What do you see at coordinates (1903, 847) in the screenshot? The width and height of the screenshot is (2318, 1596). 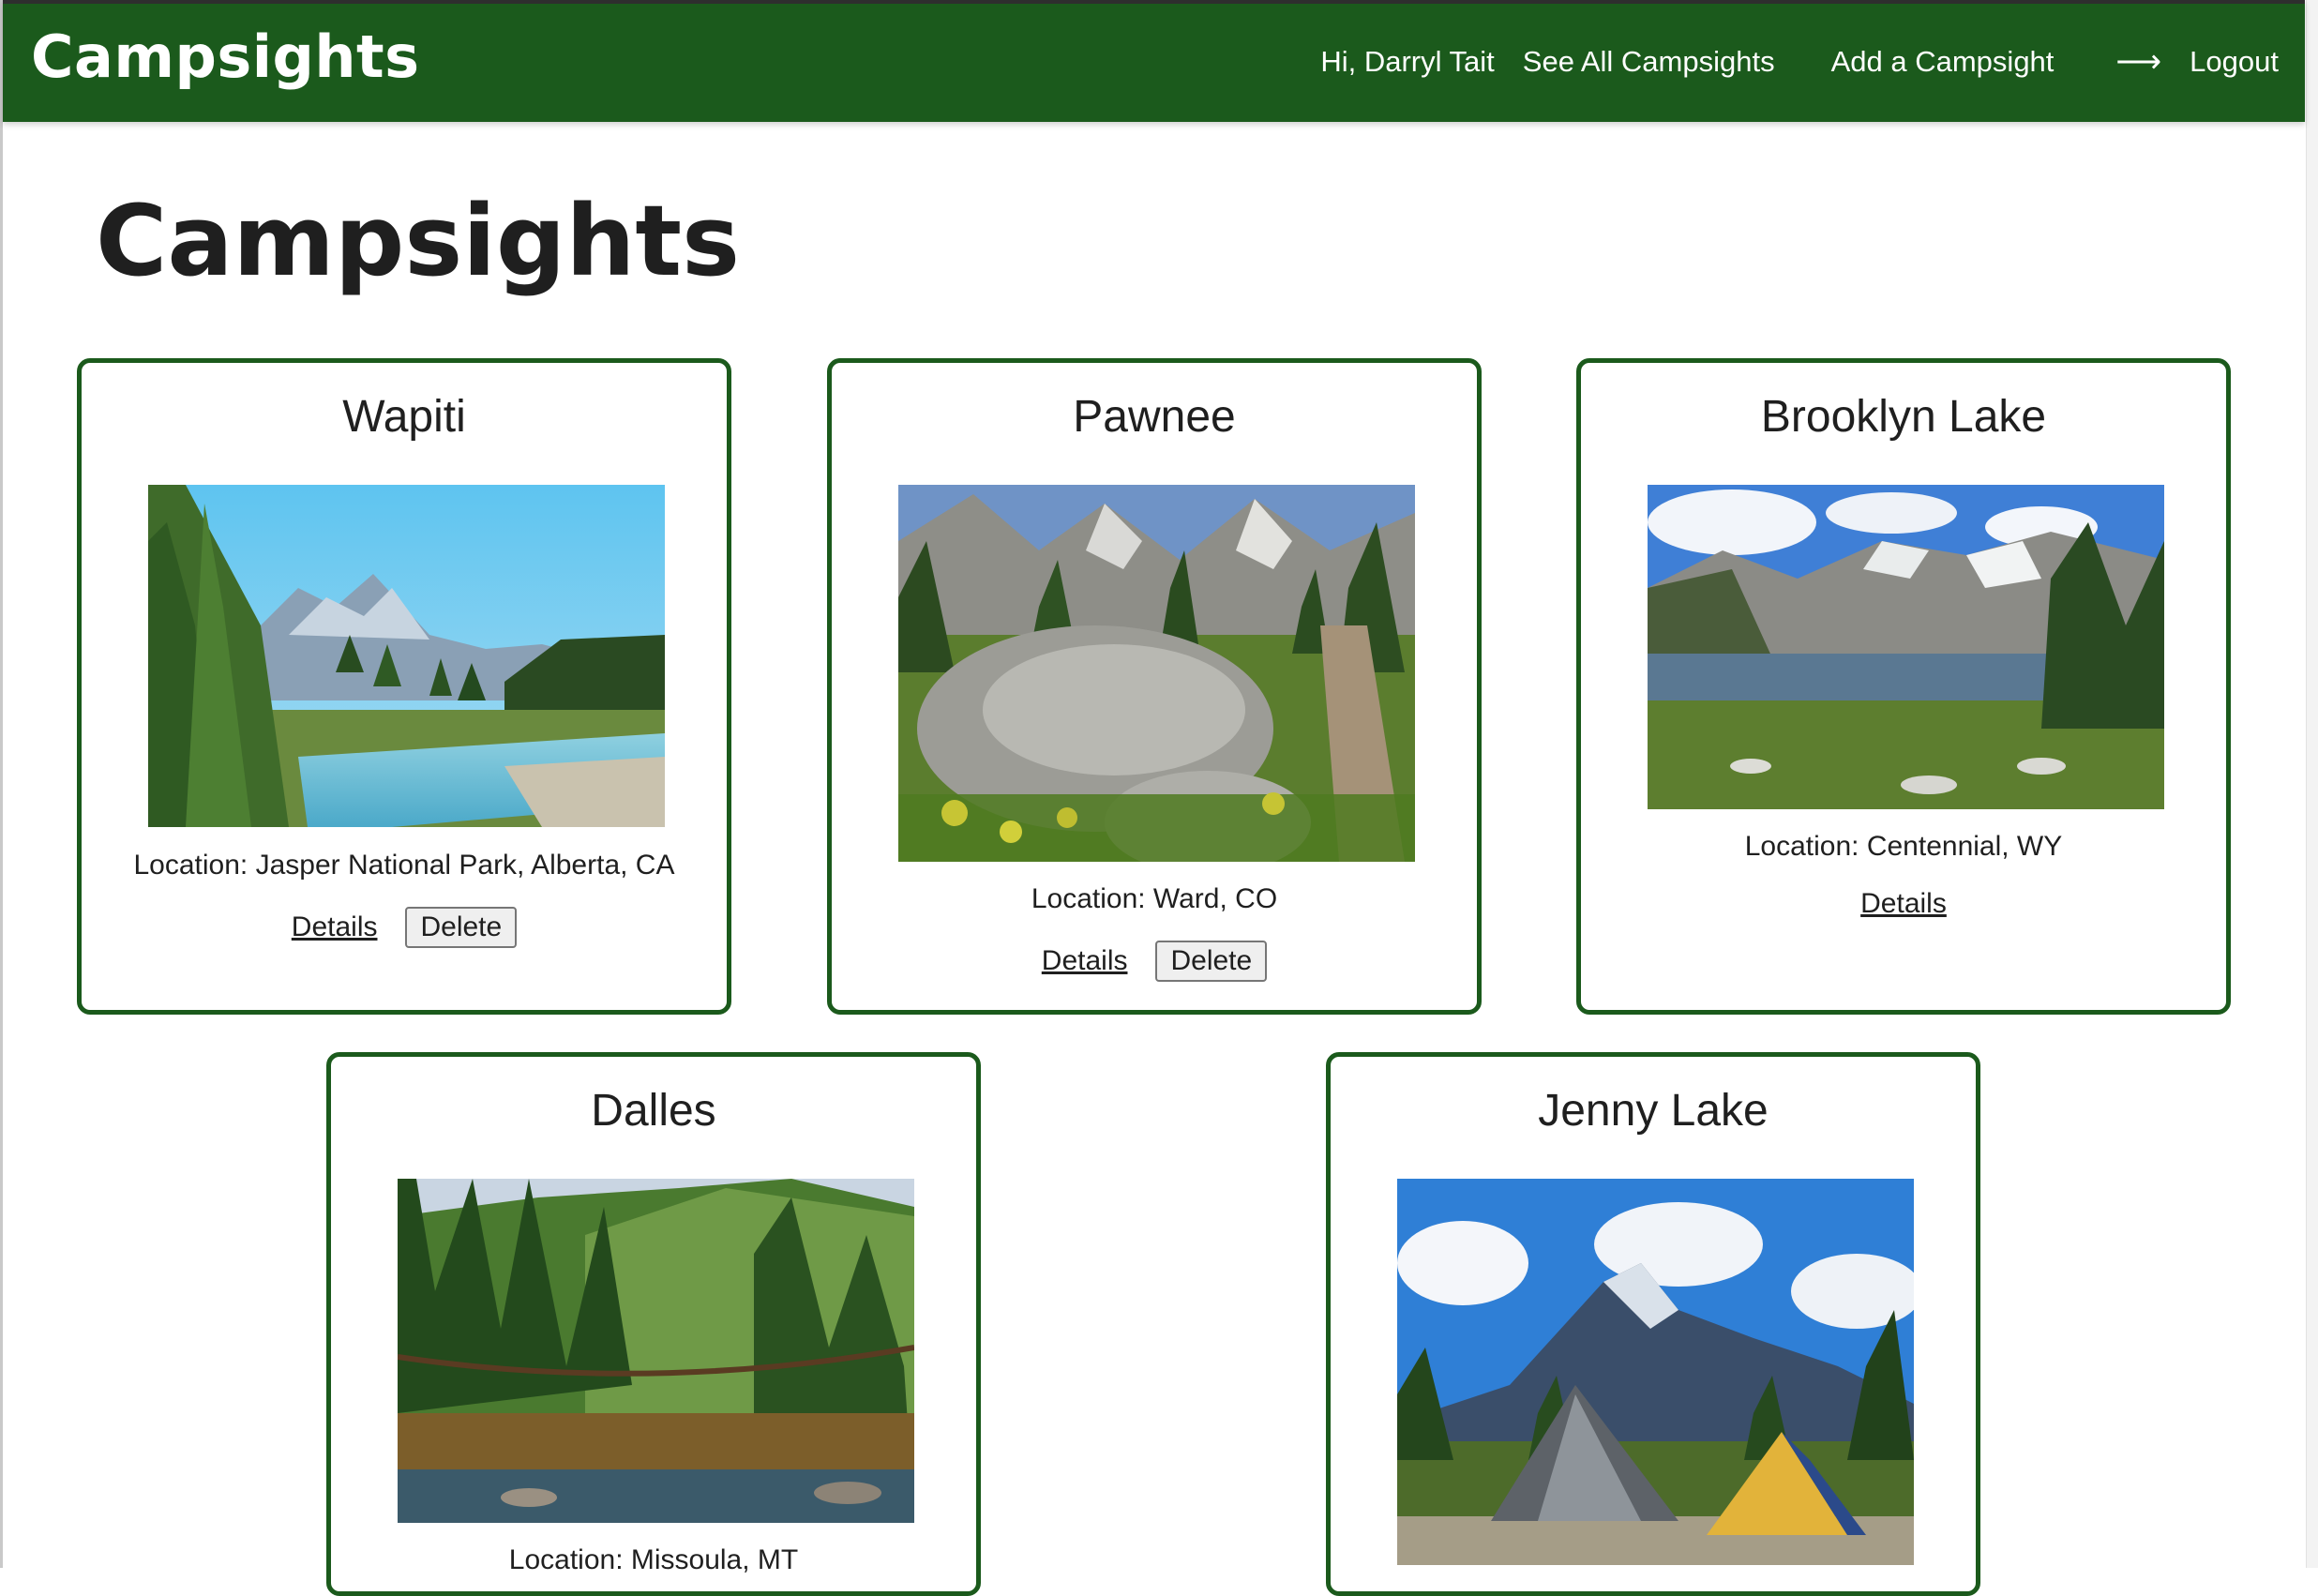 I see `card-location: Location: Centennial, WY` at bounding box center [1903, 847].